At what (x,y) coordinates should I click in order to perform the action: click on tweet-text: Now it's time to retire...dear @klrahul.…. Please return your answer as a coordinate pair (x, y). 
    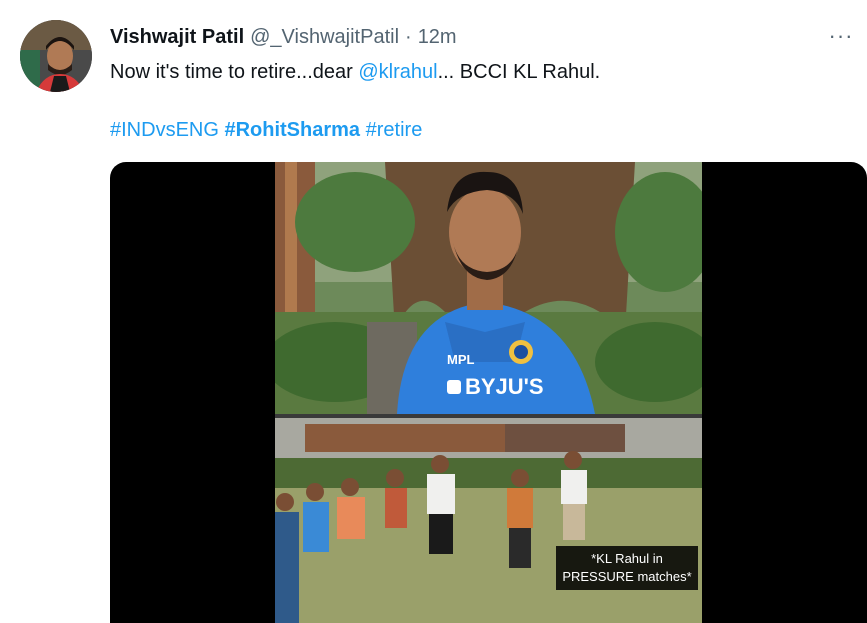
    Looking at the image, I should click on (355, 72).